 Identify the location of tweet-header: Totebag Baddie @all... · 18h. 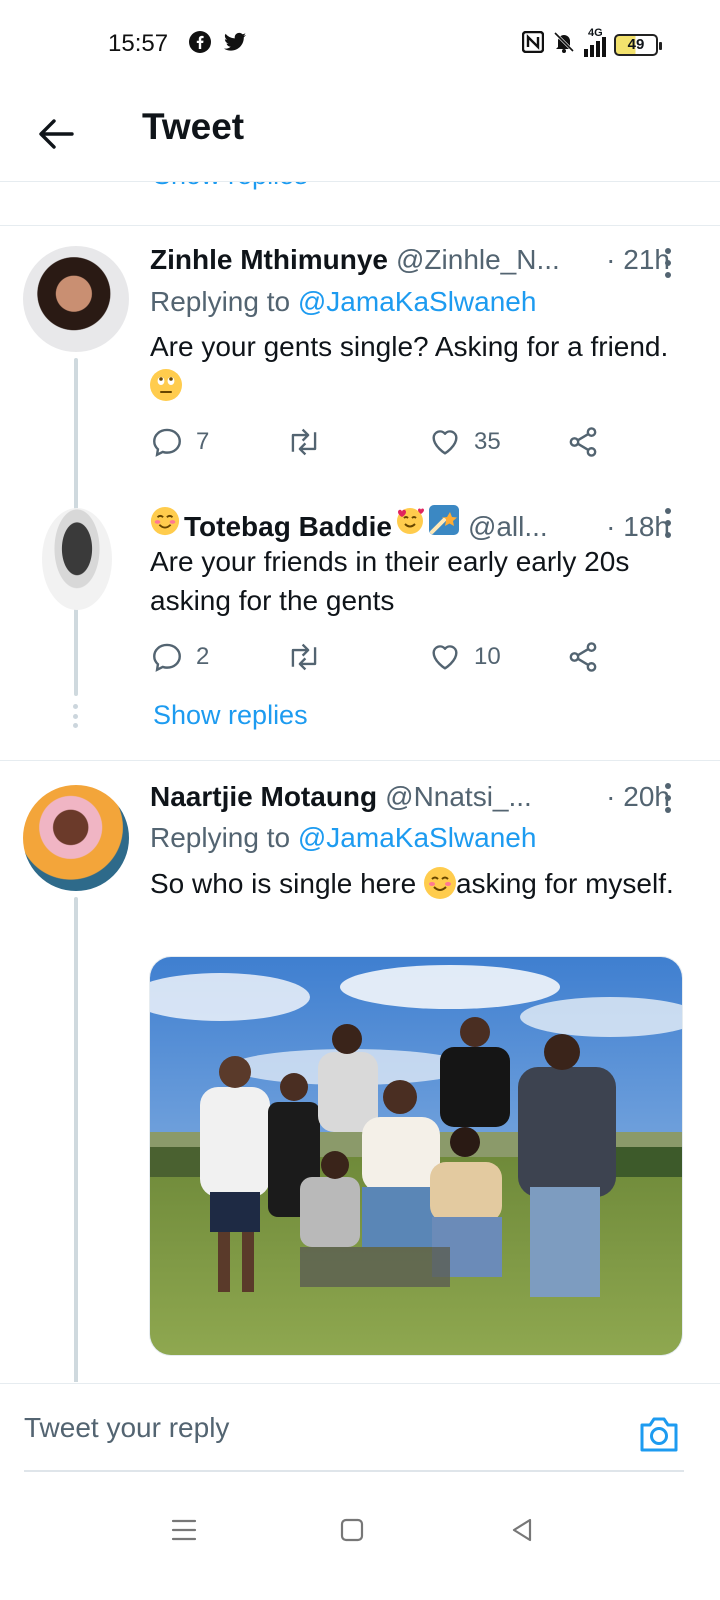
(410, 523).